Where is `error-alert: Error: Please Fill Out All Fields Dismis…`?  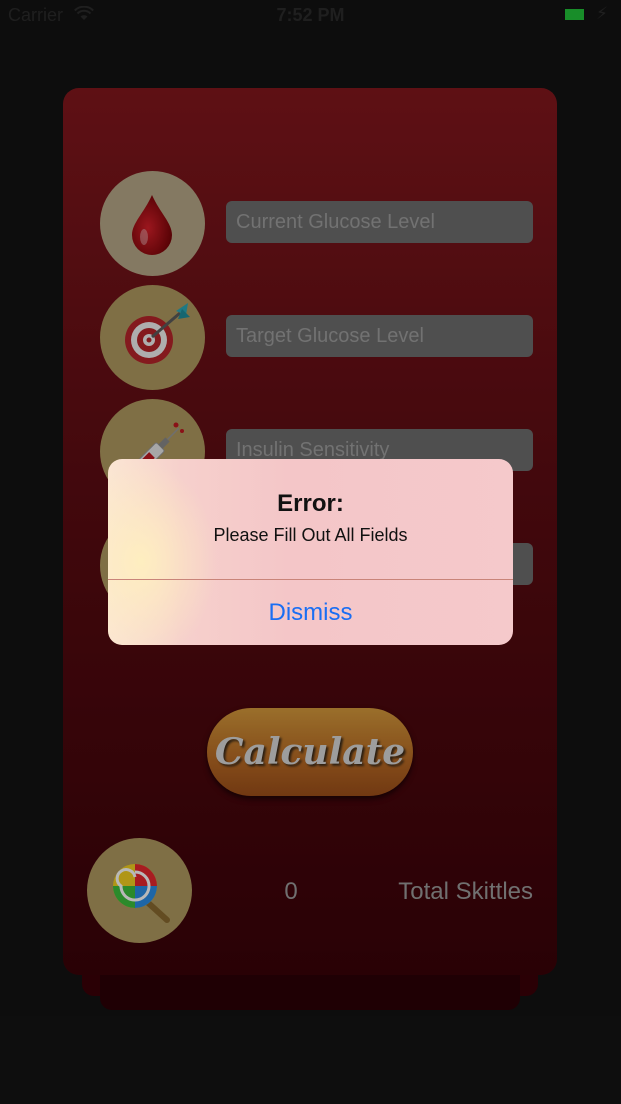 error-alert: Error: Please Fill Out All Fields Dismis… is located at coordinates (310, 552).